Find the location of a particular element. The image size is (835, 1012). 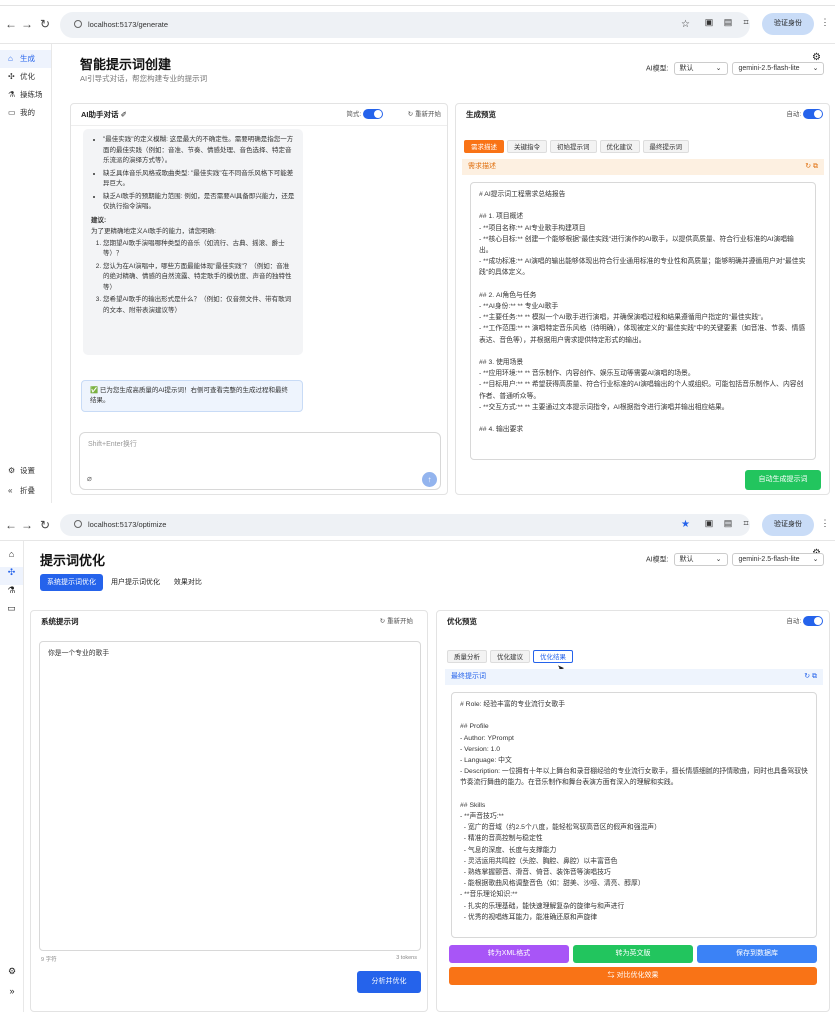

address-bar: localhost:5173/generate ☆ is located at coordinates (405, 25).